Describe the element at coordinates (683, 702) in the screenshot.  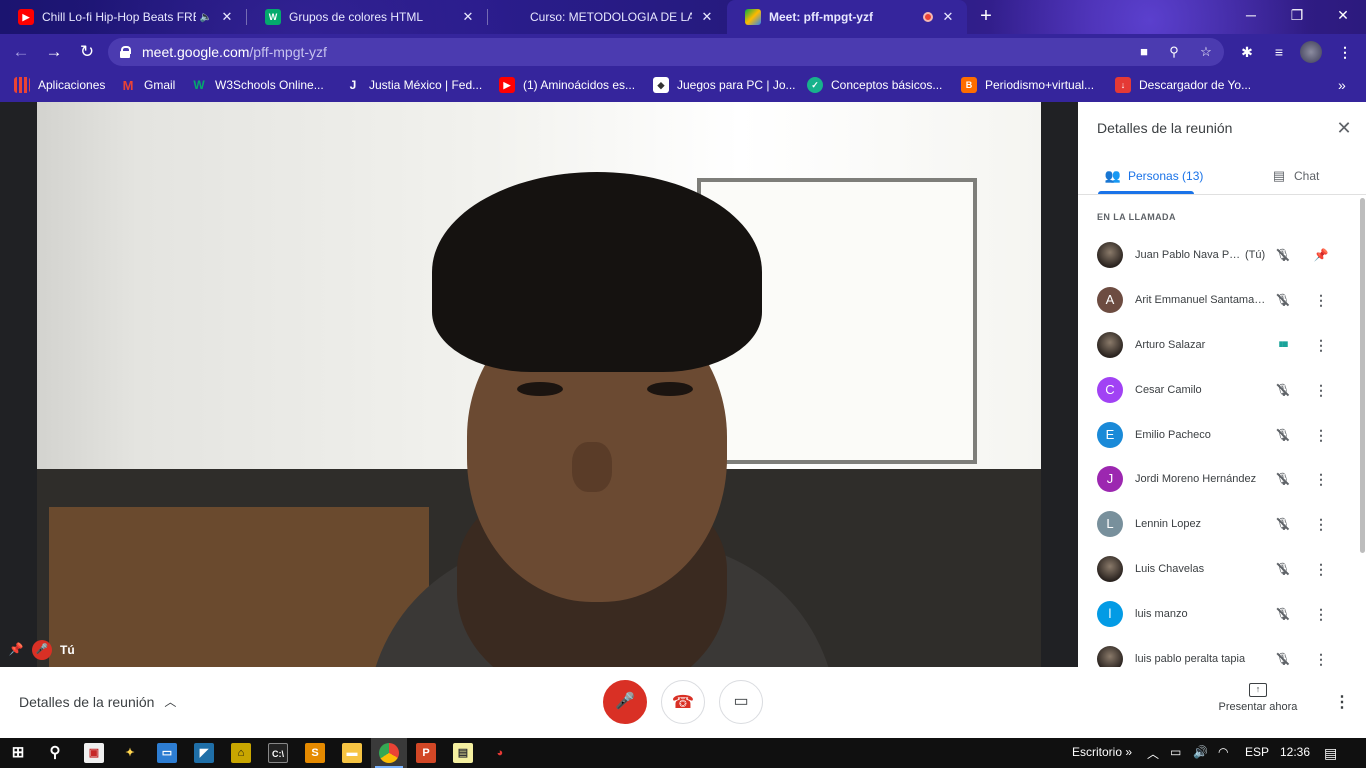
I see `leave-call-button: ☎` at that location.